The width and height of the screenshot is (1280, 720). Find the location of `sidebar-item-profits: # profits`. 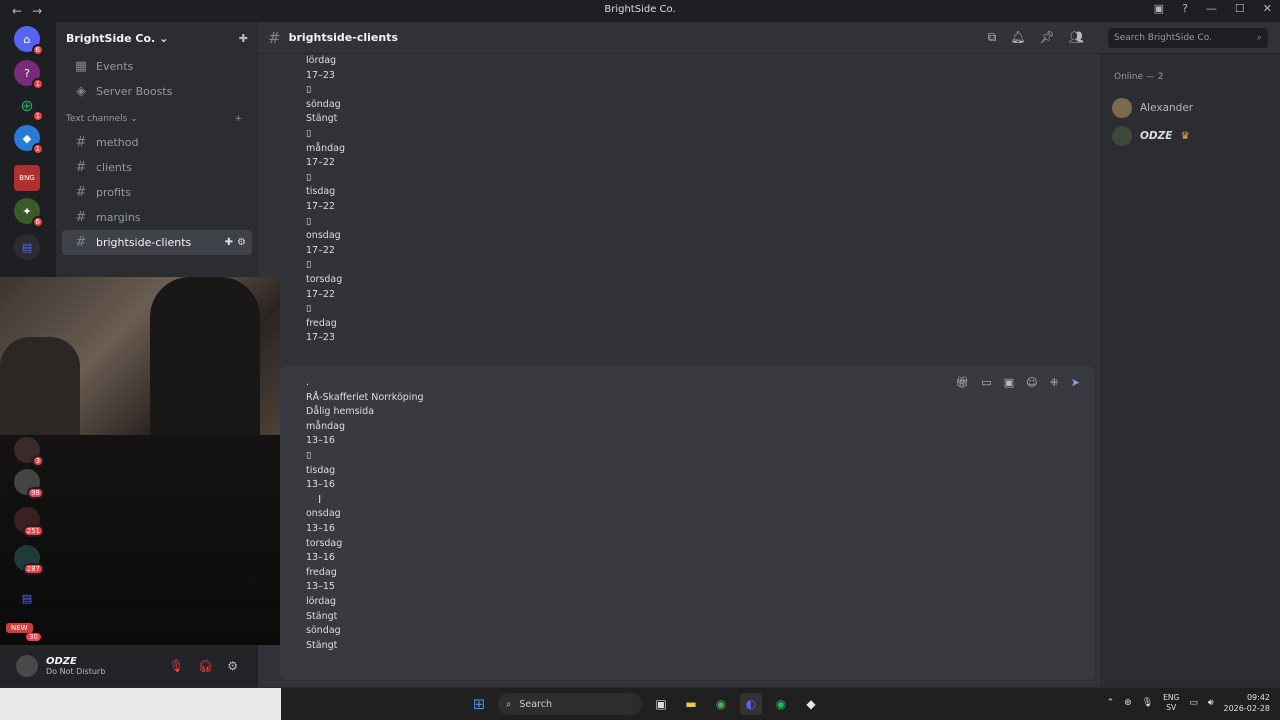

sidebar-item-profits: # profits is located at coordinates (157, 192).